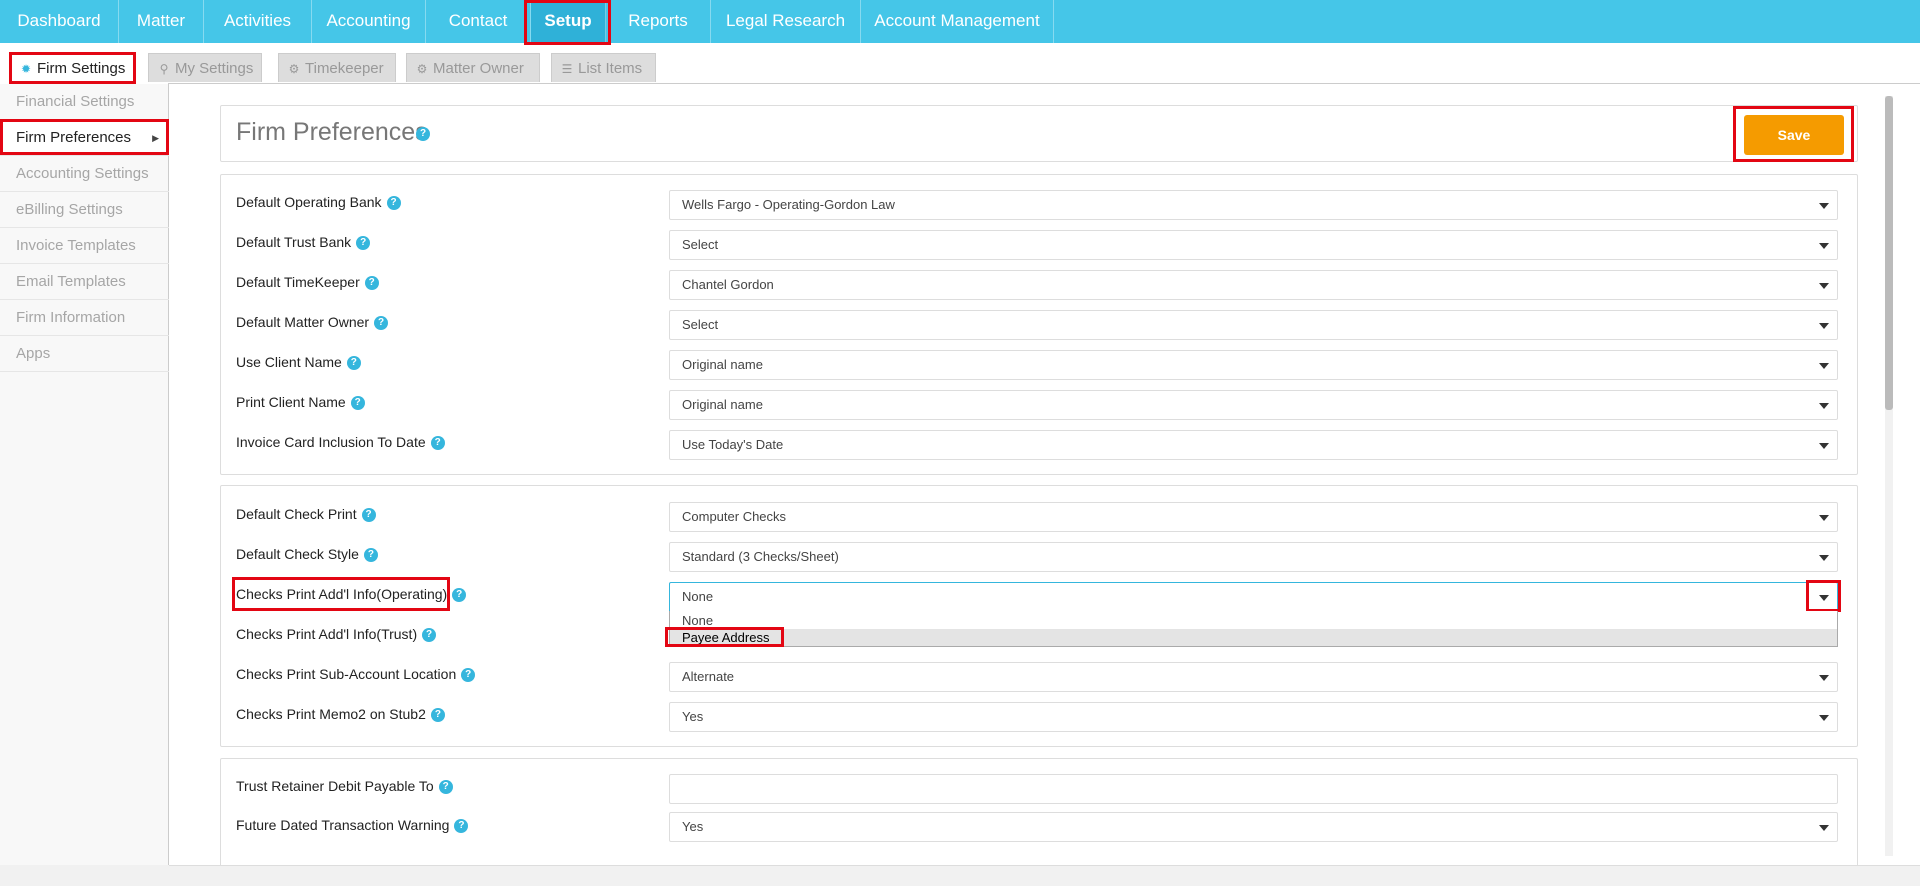 This screenshot has width=1920, height=886. What do you see at coordinates (294, 69) in the screenshot?
I see `gears-icon: ⚙` at bounding box center [294, 69].